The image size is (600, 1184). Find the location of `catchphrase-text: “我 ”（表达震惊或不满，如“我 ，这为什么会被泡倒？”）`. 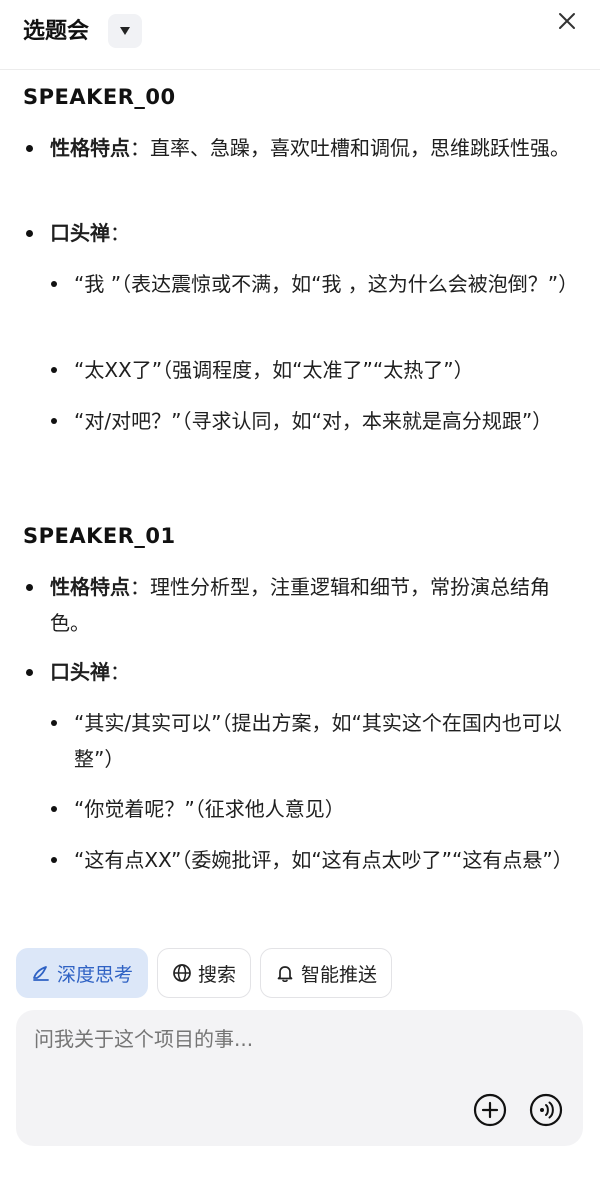

catchphrase-text: “我 ”（表达震惊或不满，如“我 ，这为什么会被泡倒？”） is located at coordinates (326, 284).